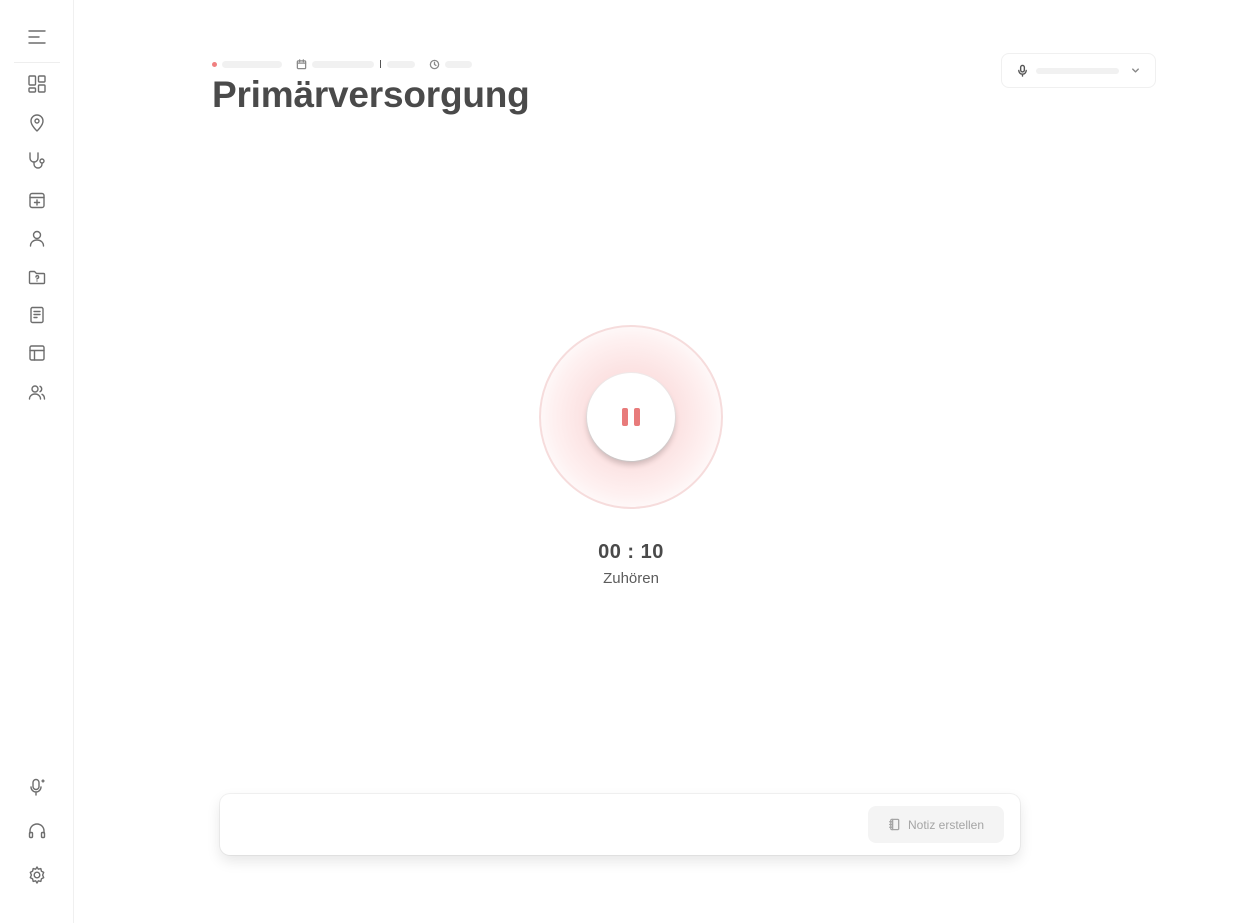 Image resolution: width=1240 pixels, height=923 pixels. I want to click on sidebar-item-voice, so click(37, 787).